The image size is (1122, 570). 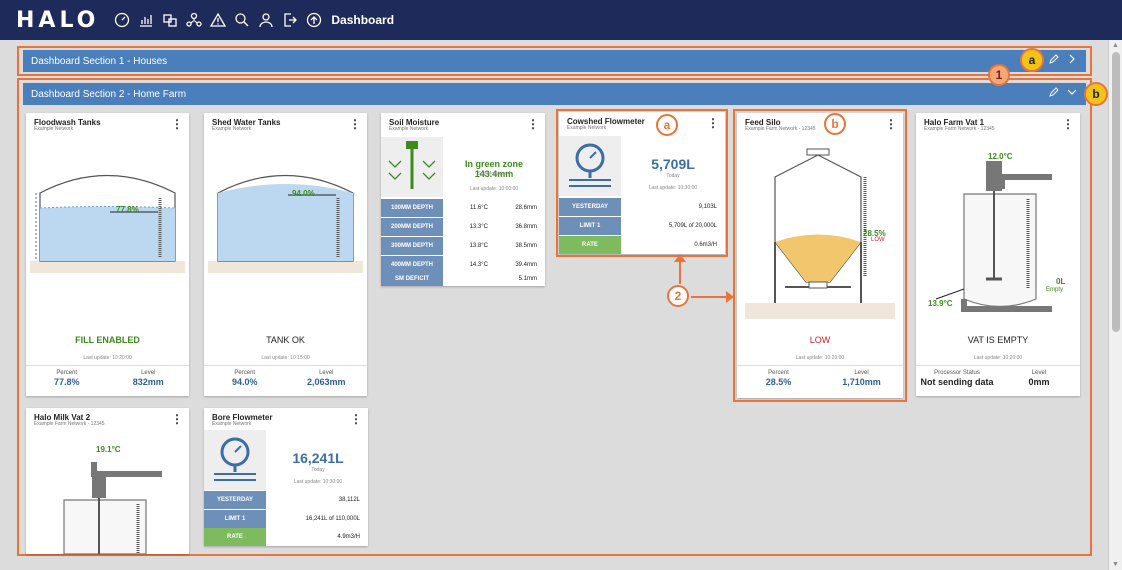 What do you see at coordinates (835, 124) in the screenshot?
I see `callout-b-card: b` at bounding box center [835, 124].